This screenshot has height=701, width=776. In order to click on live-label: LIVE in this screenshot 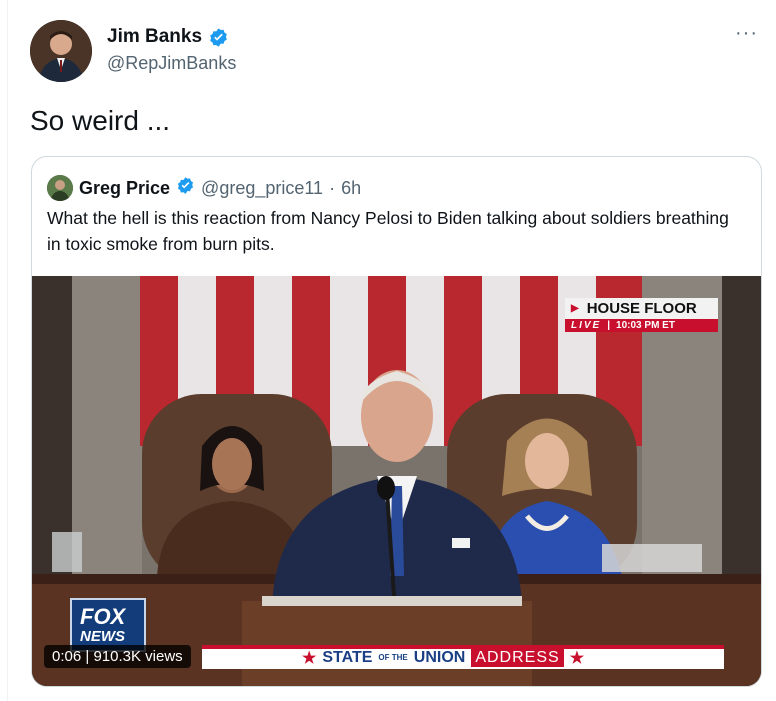, I will do `click(586, 325)`.